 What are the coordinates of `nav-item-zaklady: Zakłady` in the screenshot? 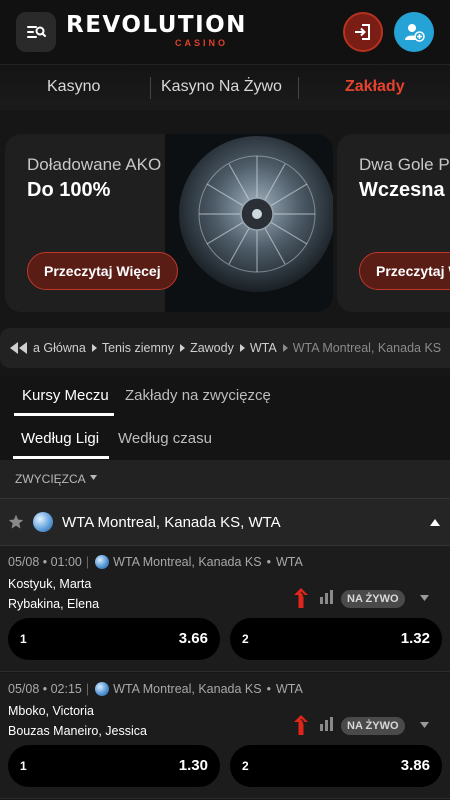 It's located at (375, 87).